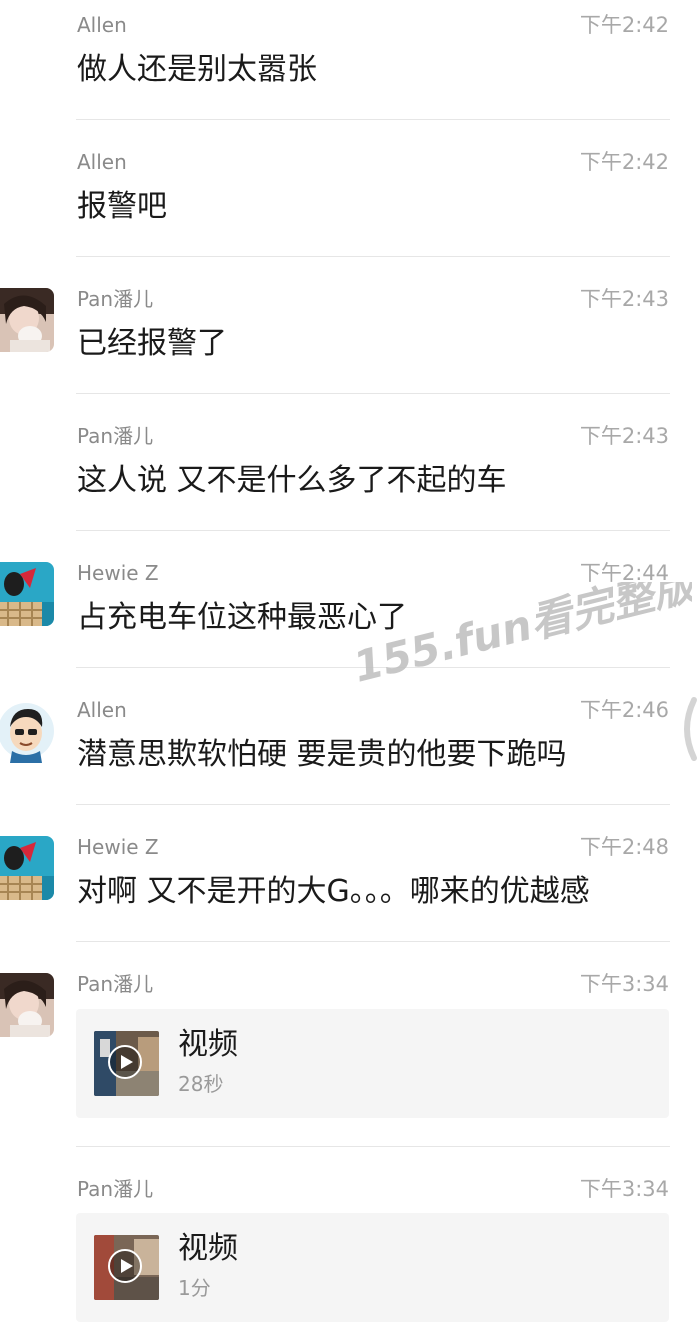 This screenshot has width=699, height=1322. What do you see at coordinates (349, 197) in the screenshot?
I see `message-item: Allen 下午2:42 报警吧` at bounding box center [349, 197].